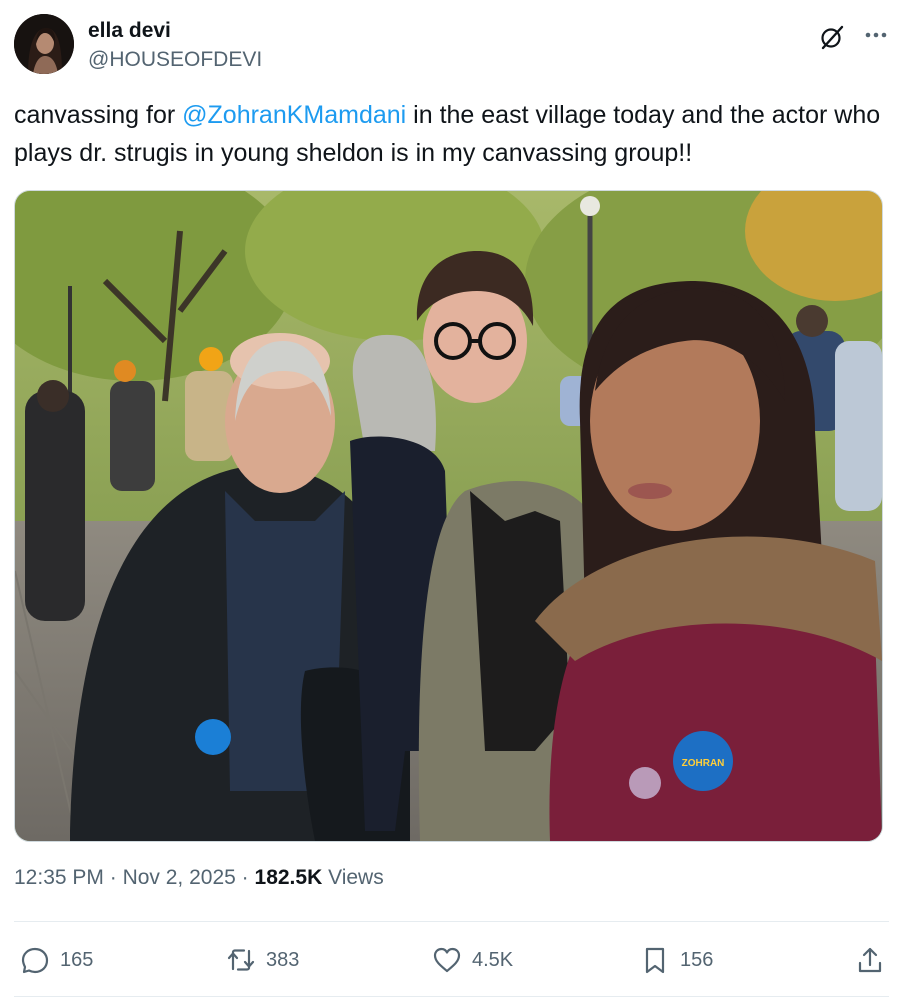  I want to click on grok-icon, so click(832, 37).